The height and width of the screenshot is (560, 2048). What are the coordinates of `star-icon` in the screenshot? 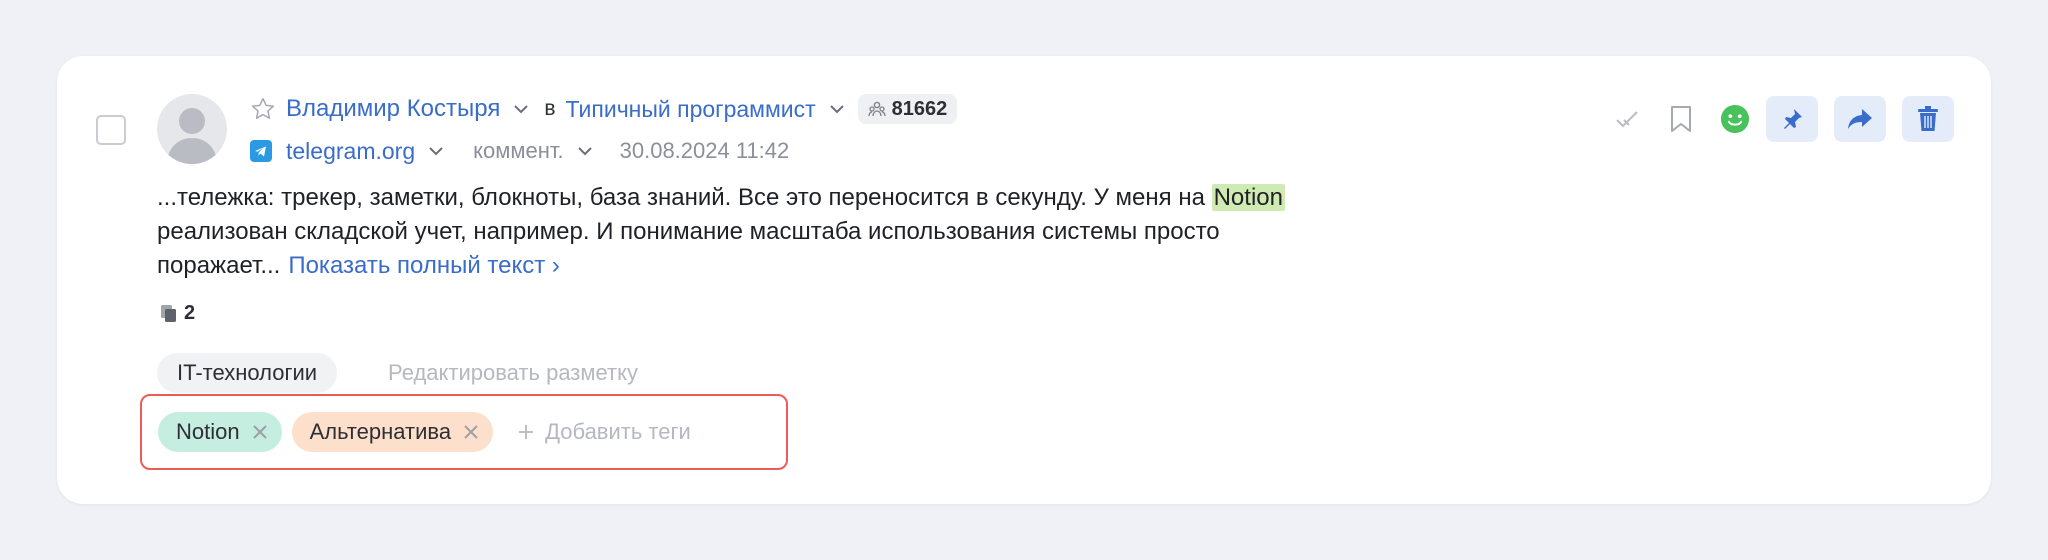 It's located at (263, 109).